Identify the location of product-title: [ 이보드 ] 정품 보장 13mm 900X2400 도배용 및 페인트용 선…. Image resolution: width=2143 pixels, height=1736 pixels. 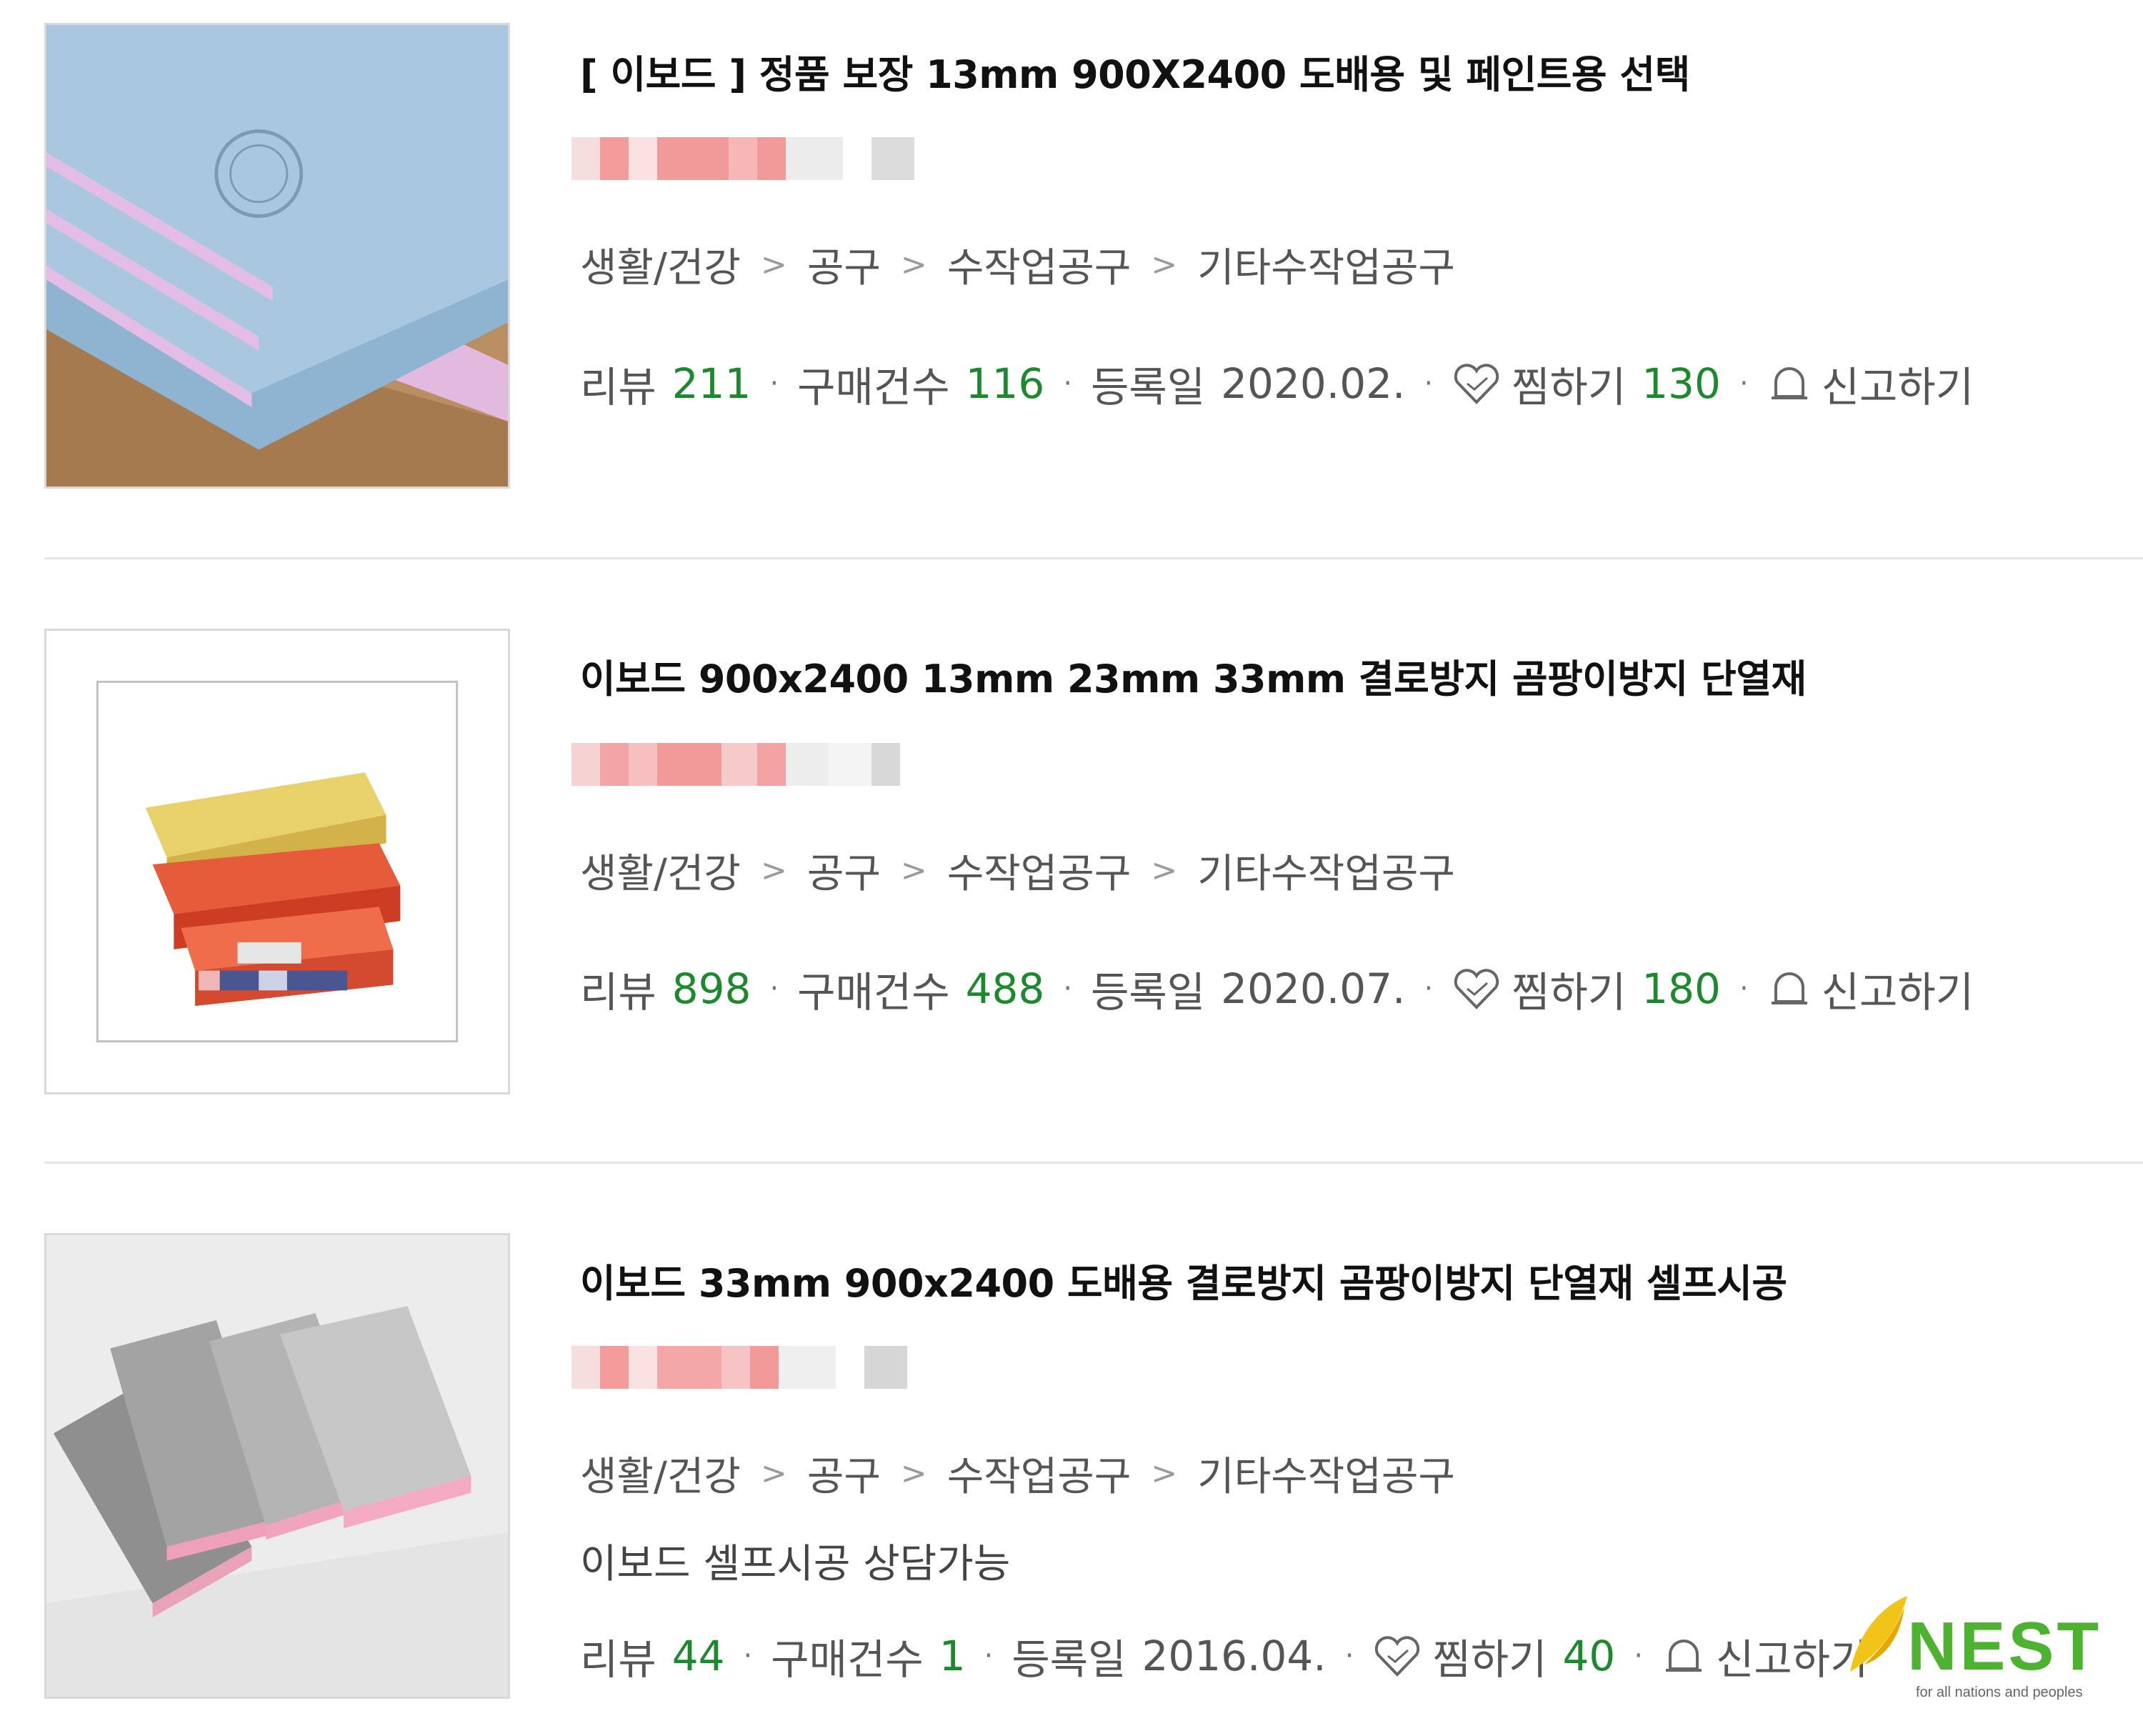
(1135, 71).